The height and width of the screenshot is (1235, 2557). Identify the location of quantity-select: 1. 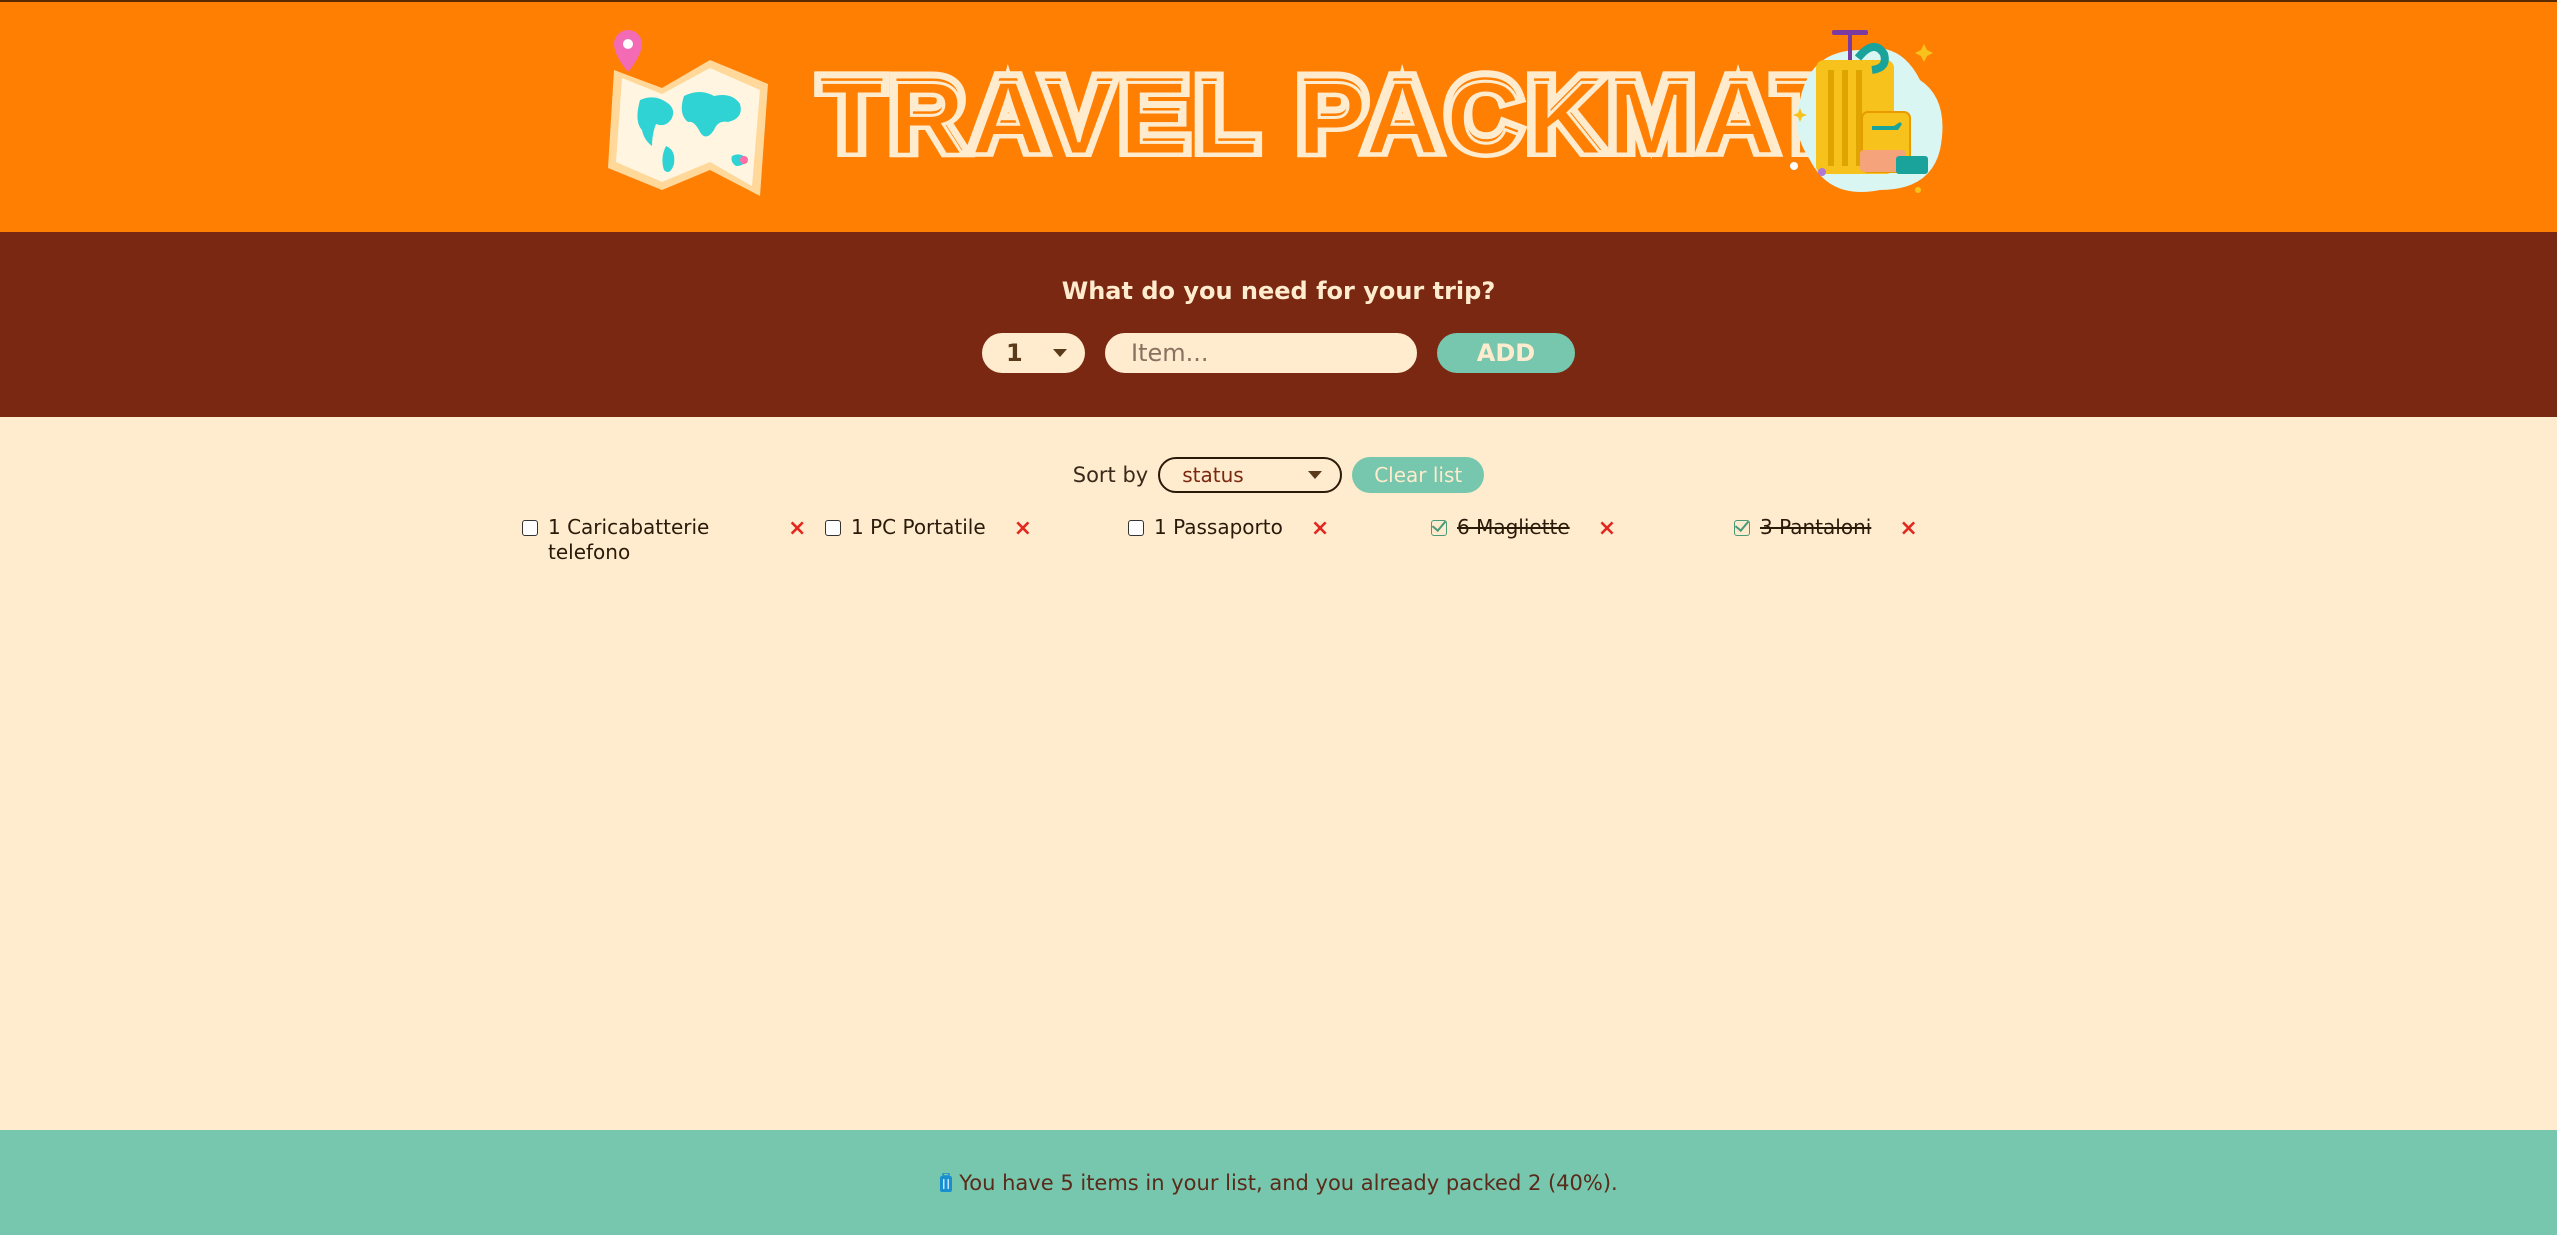
(1033, 352).